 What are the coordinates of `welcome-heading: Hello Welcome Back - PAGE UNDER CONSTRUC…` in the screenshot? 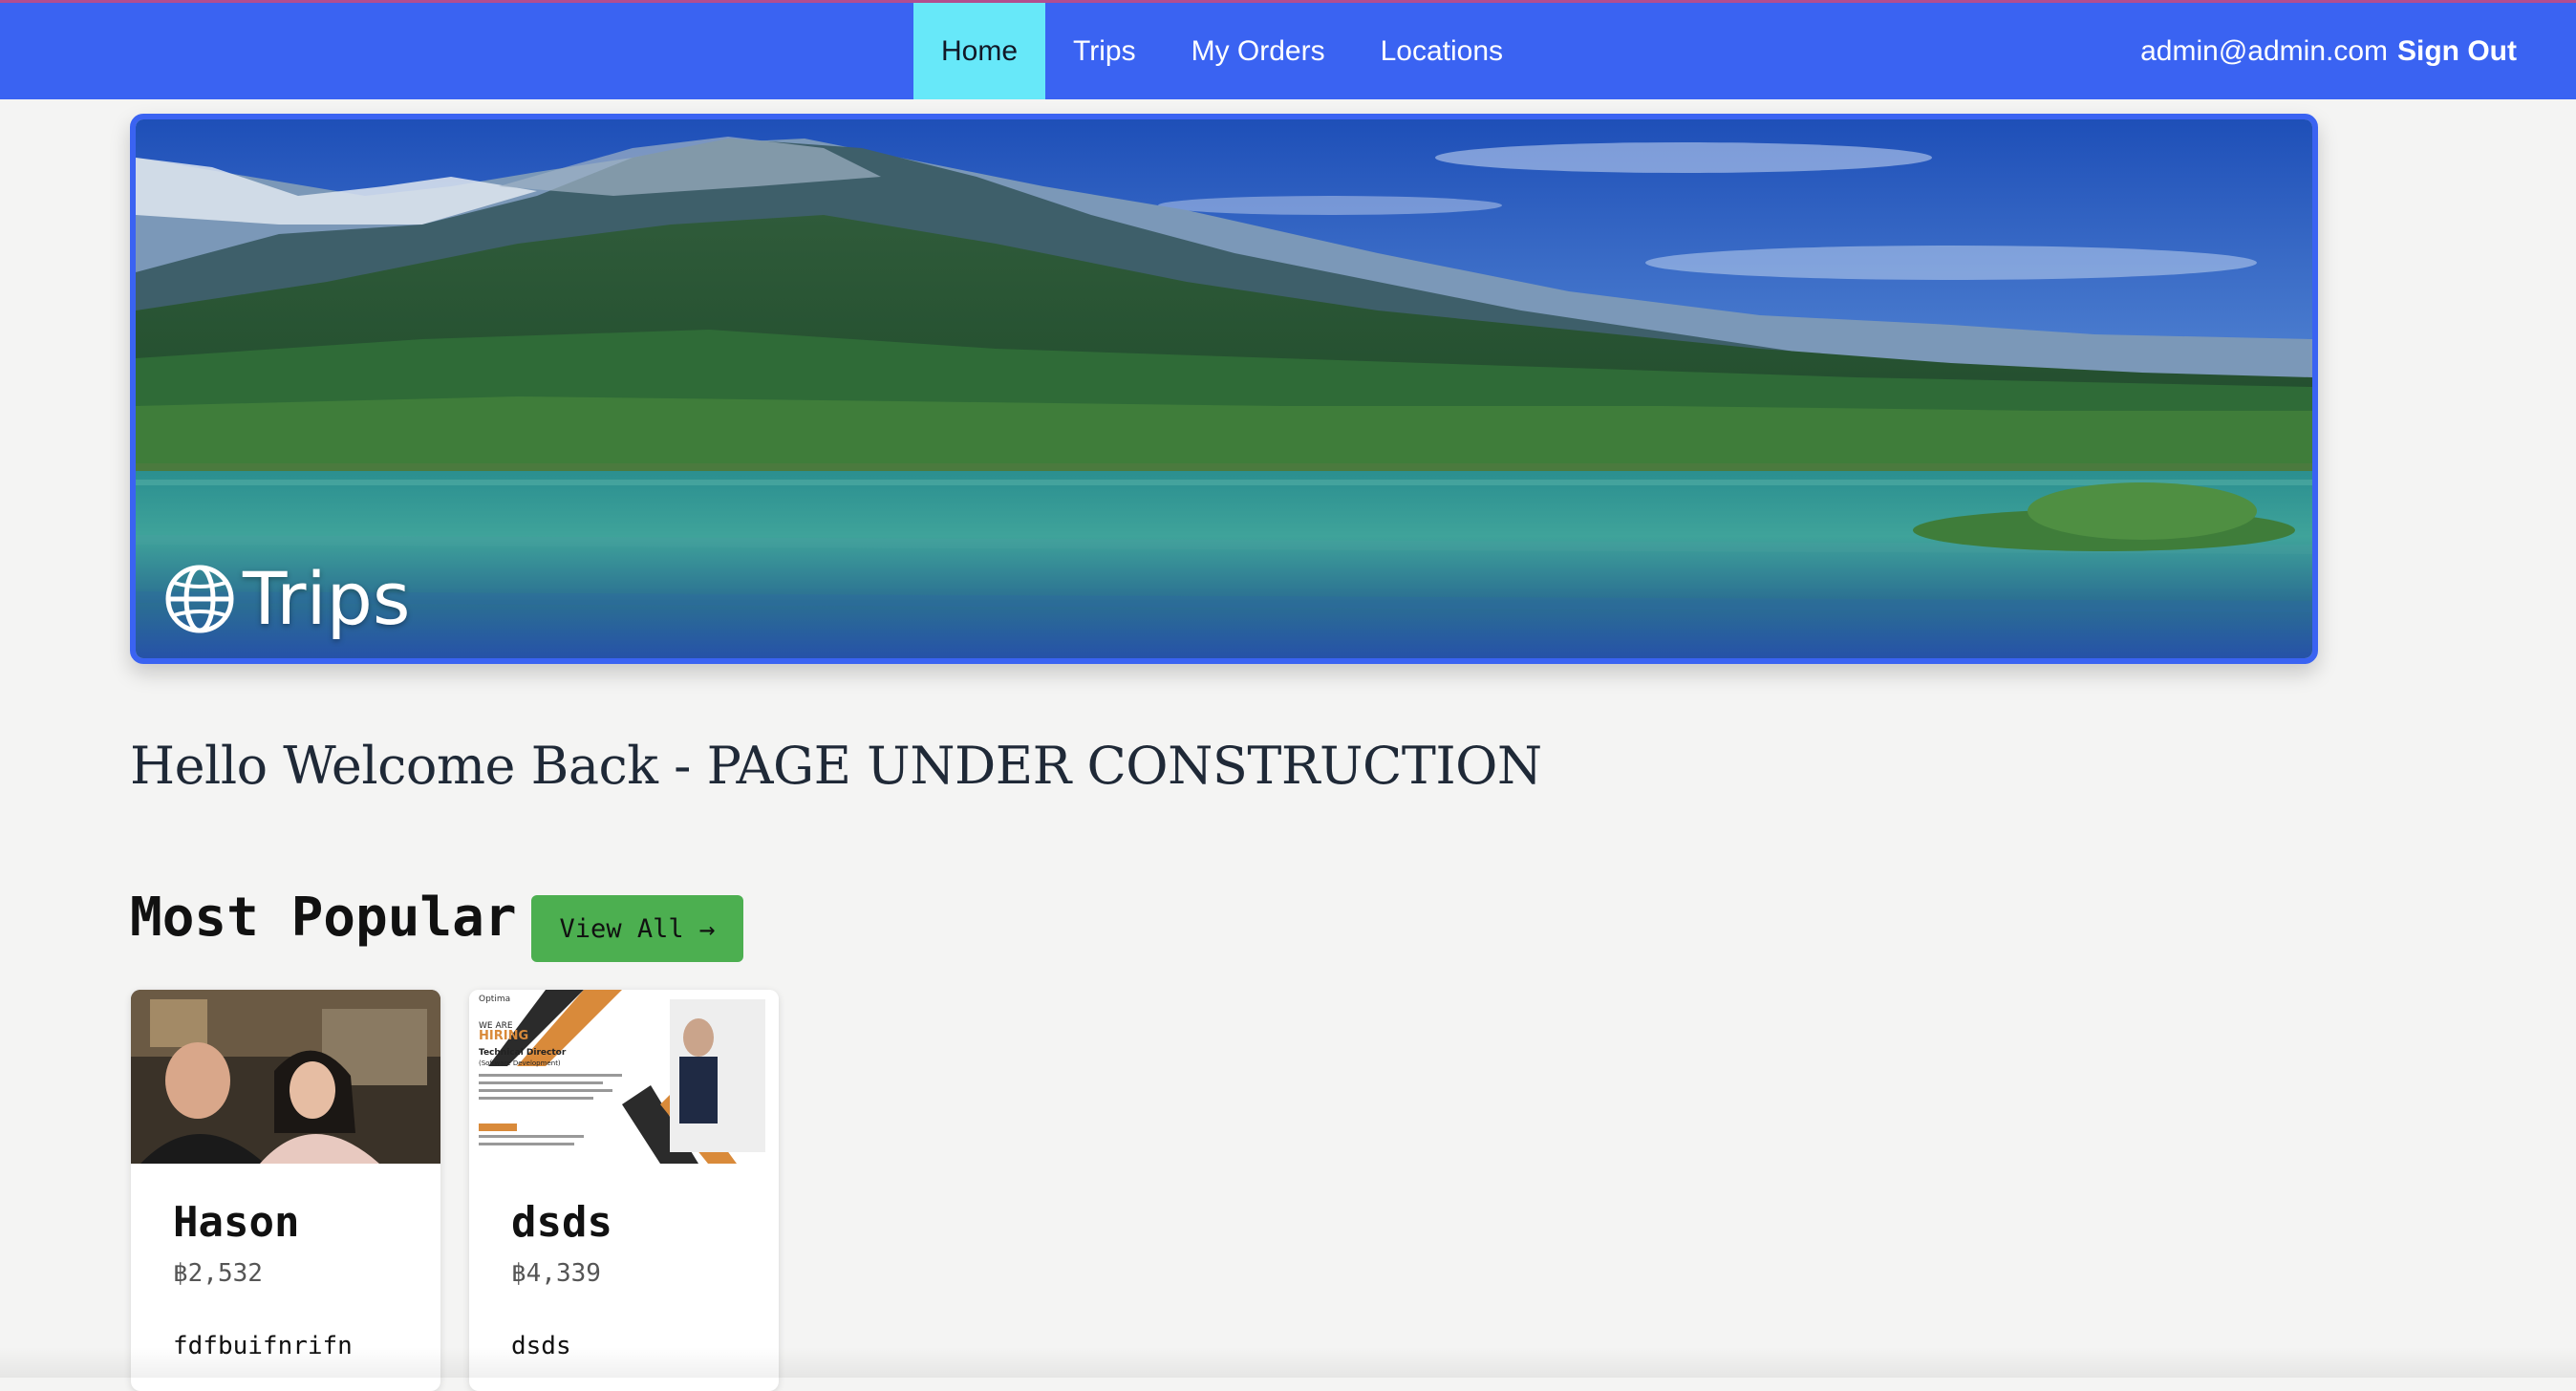 It's located at (836, 766).